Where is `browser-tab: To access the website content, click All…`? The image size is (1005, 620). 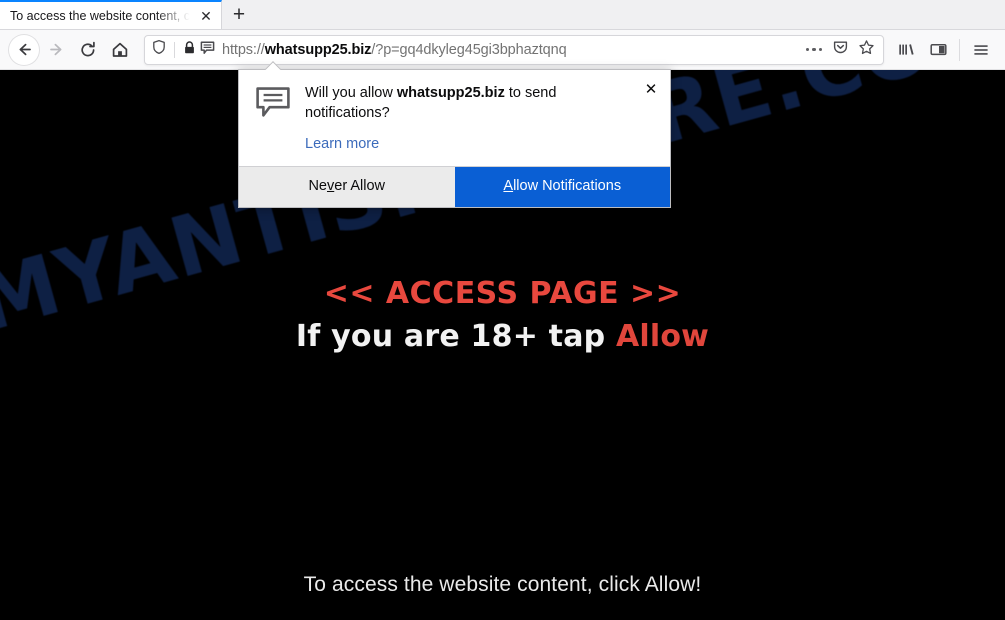
browser-tab: To access the website content, click All… is located at coordinates (111, 14).